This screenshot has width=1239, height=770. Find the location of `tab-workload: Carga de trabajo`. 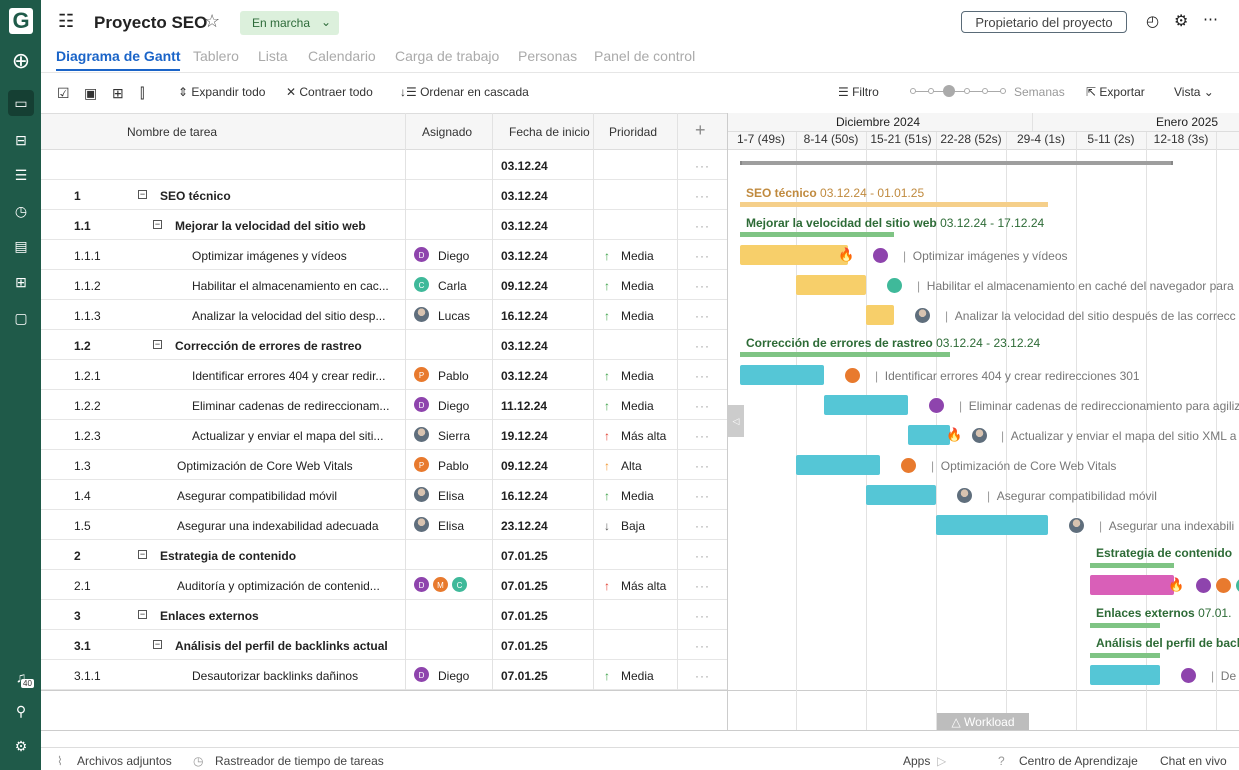

tab-workload: Carga de trabajo is located at coordinates (447, 56).